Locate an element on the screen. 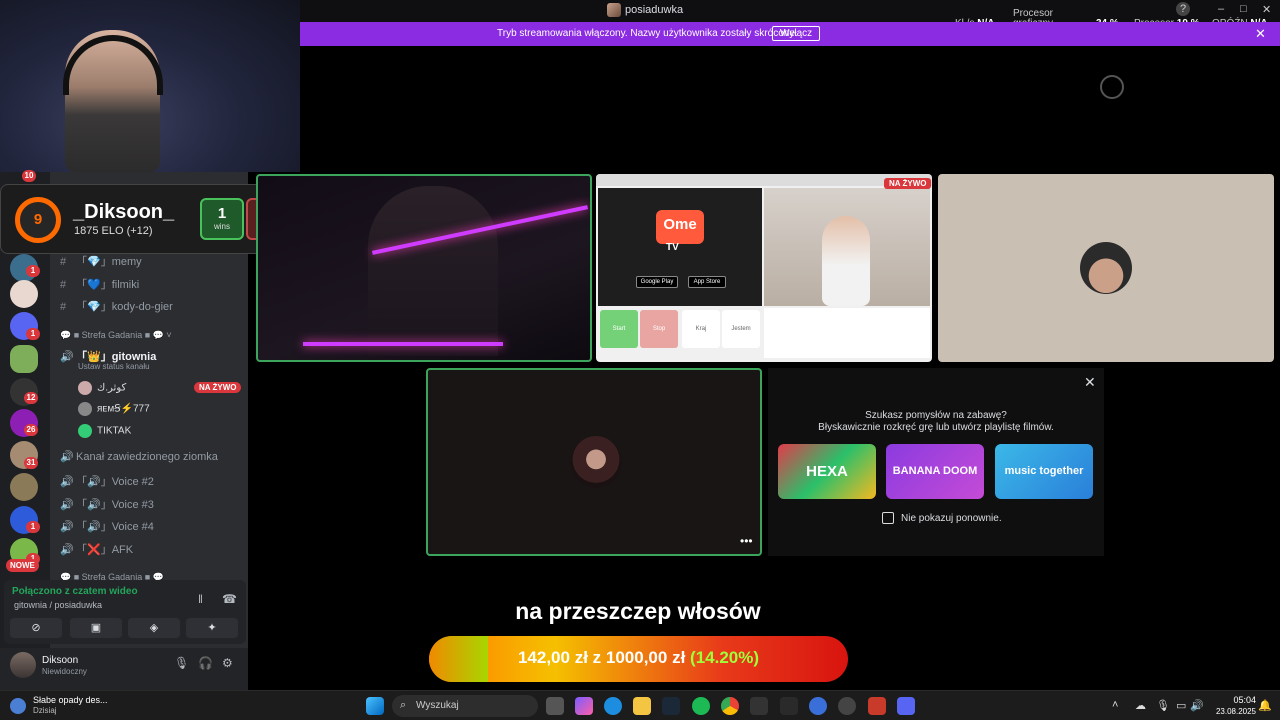 This screenshot has width=1280, height=720. clock-time: 05:04 is located at coordinates (1231, 700).